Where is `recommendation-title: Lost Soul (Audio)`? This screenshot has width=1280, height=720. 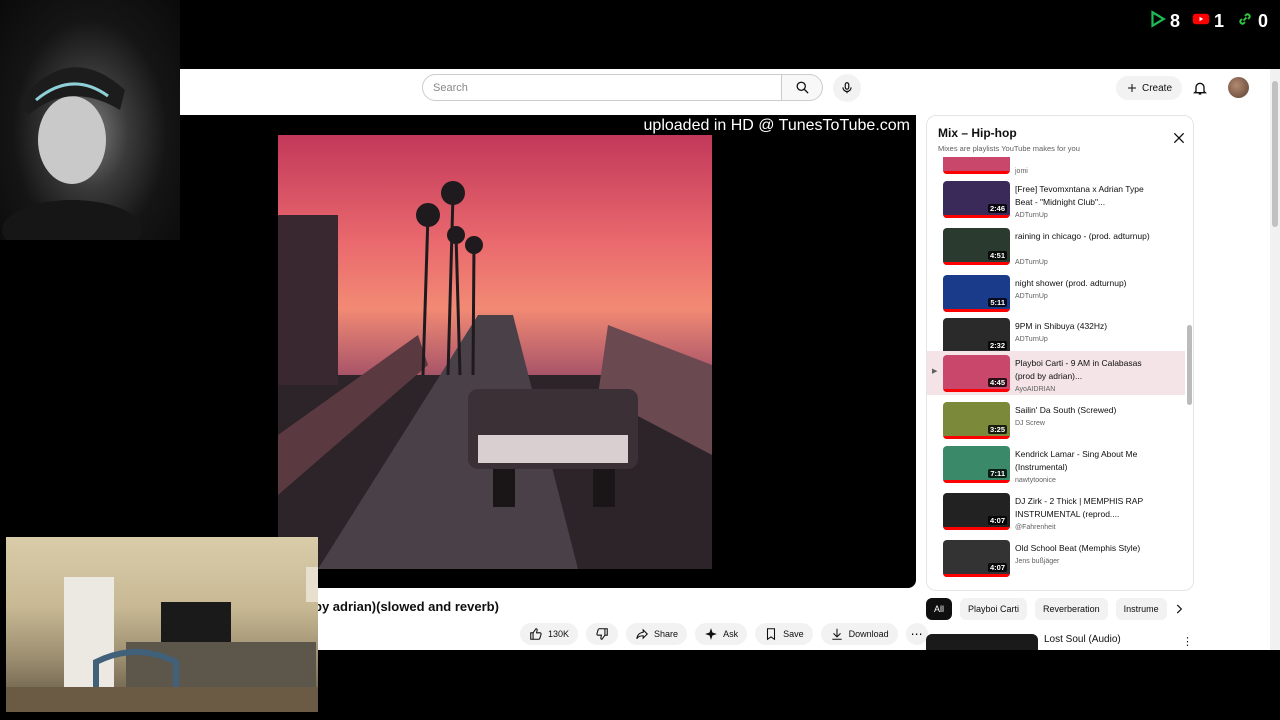
recommendation-title: Lost Soul (Audio) is located at coordinates (1082, 639).